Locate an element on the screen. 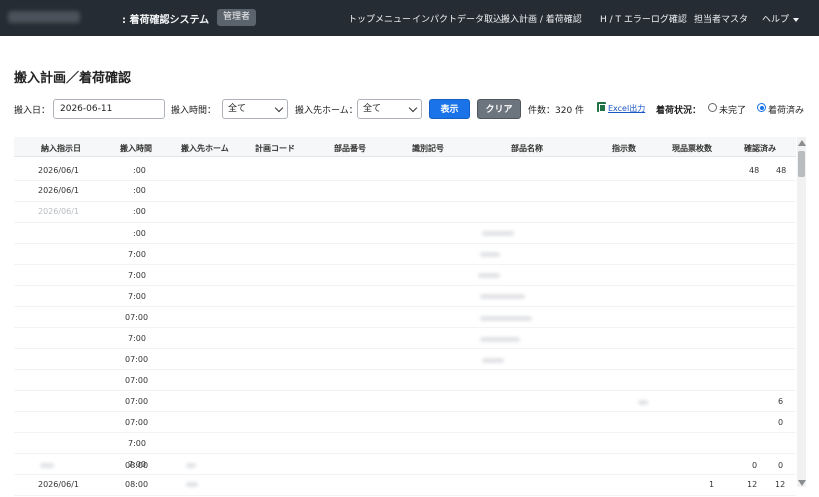 Image resolution: width=819 pixels, height=497 pixels. time-label: 搬入時間： is located at coordinates (194, 111).